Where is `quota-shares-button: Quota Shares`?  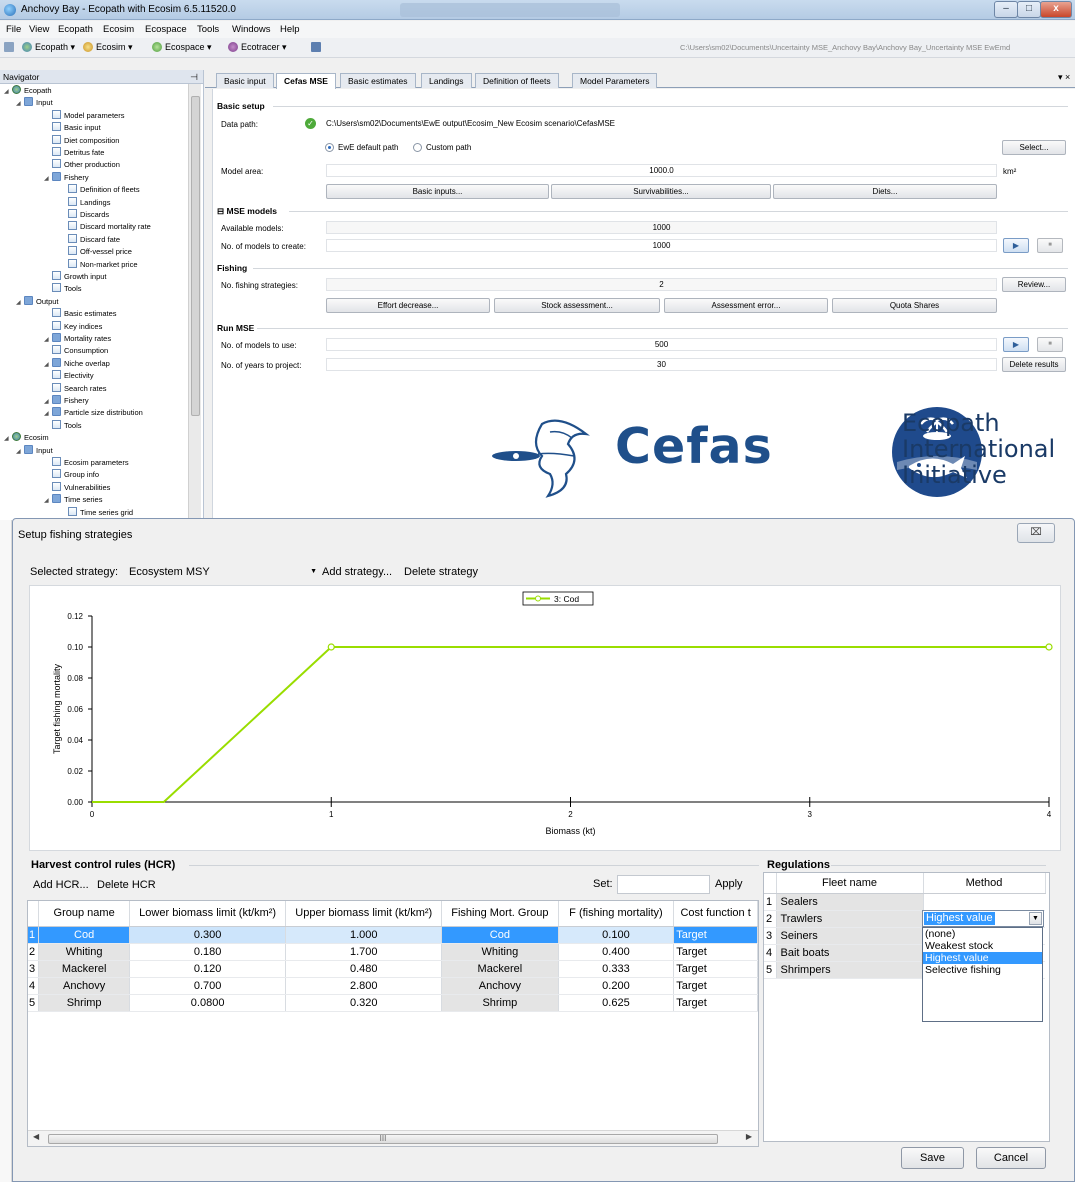
quota-shares-button: Quota Shares is located at coordinates (914, 305).